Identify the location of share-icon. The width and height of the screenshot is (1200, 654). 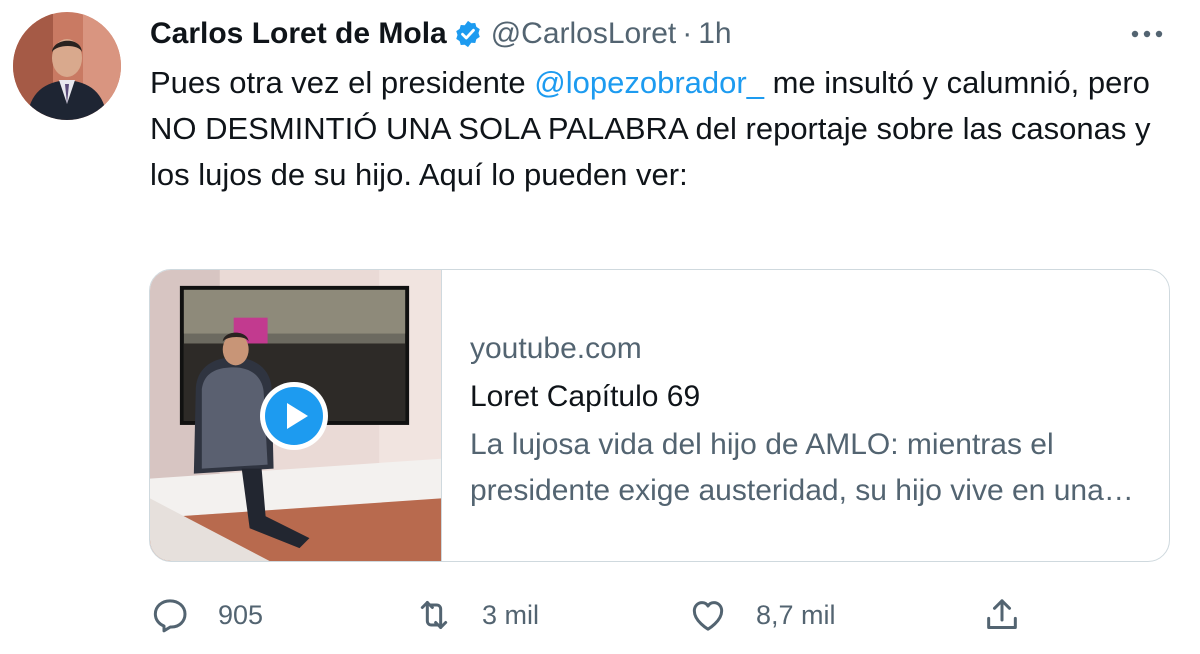
(1002, 615).